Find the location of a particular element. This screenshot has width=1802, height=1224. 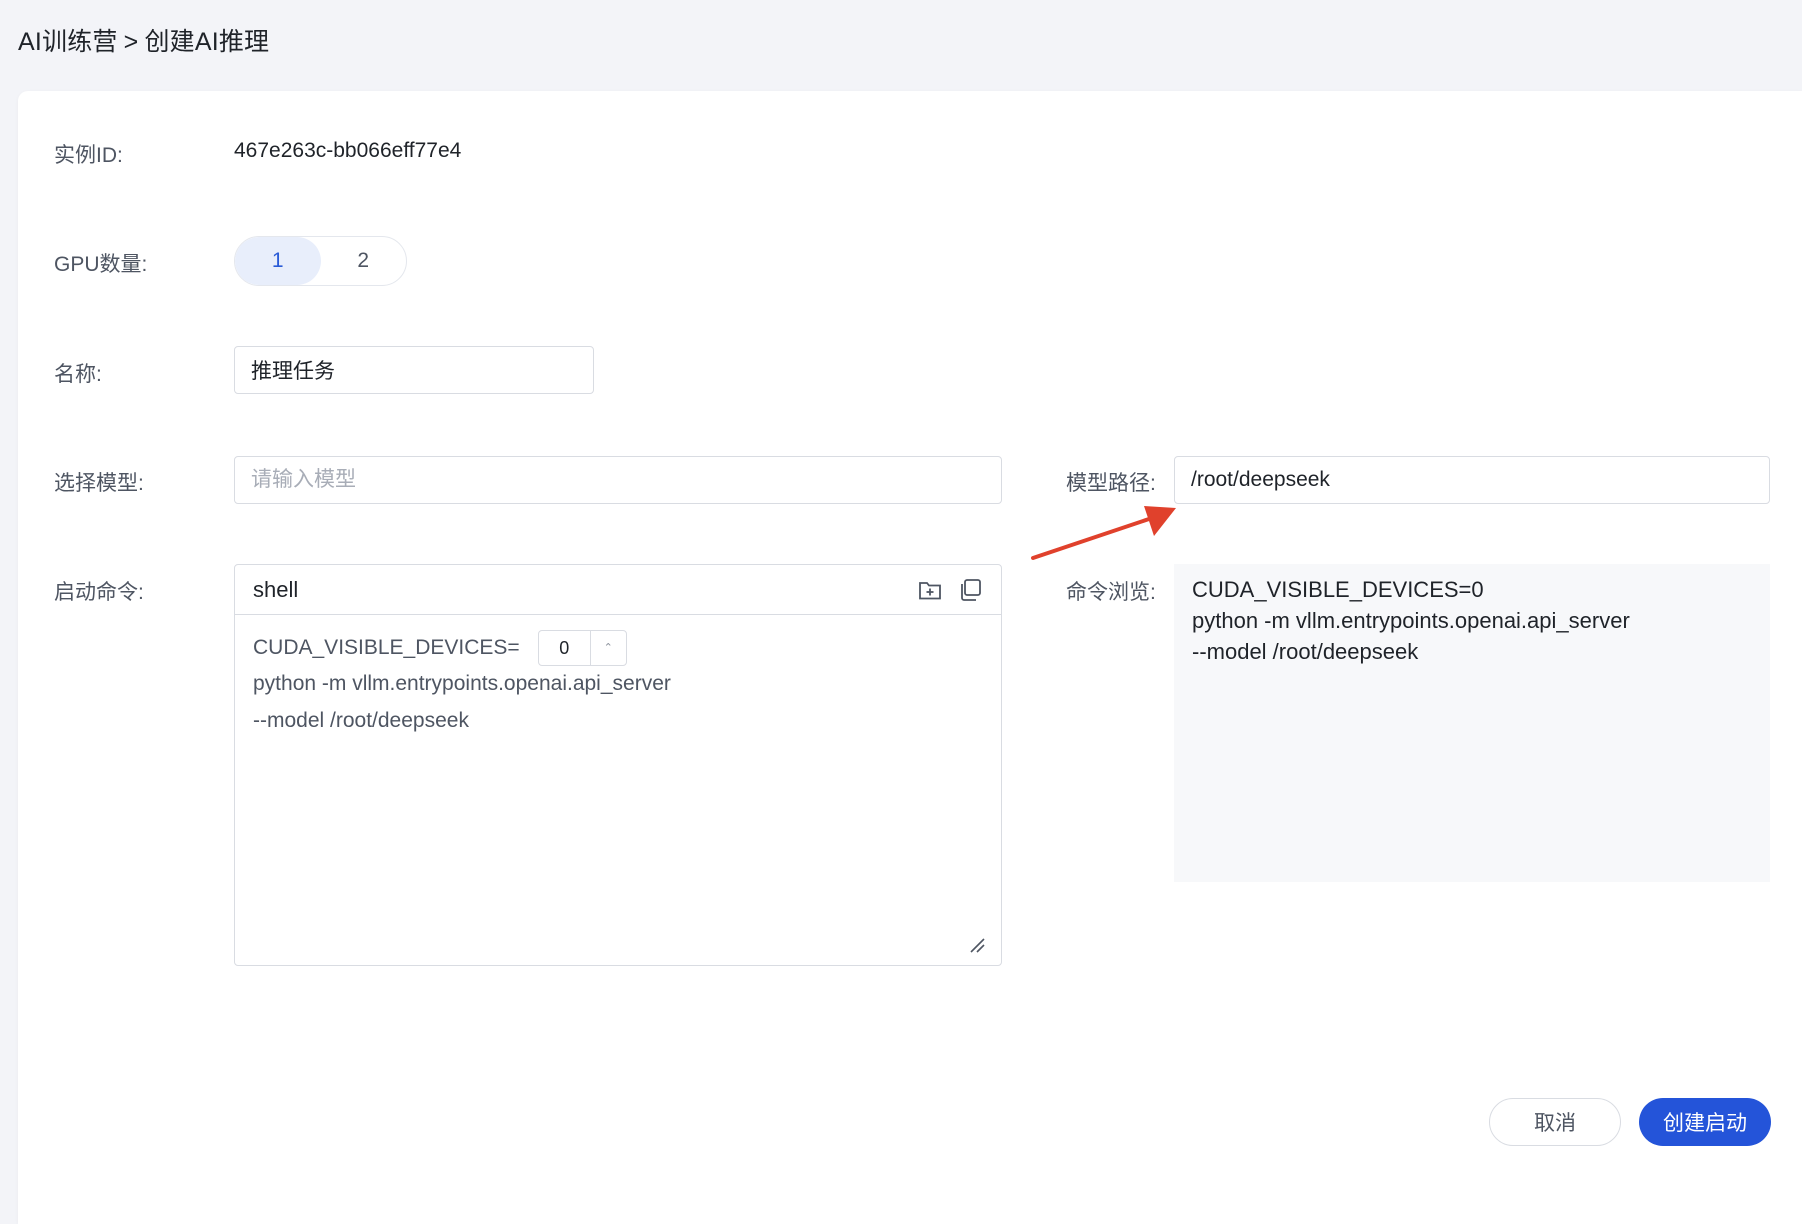

breadcrumb-current: 创建AI推理 is located at coordinates (207, 42).